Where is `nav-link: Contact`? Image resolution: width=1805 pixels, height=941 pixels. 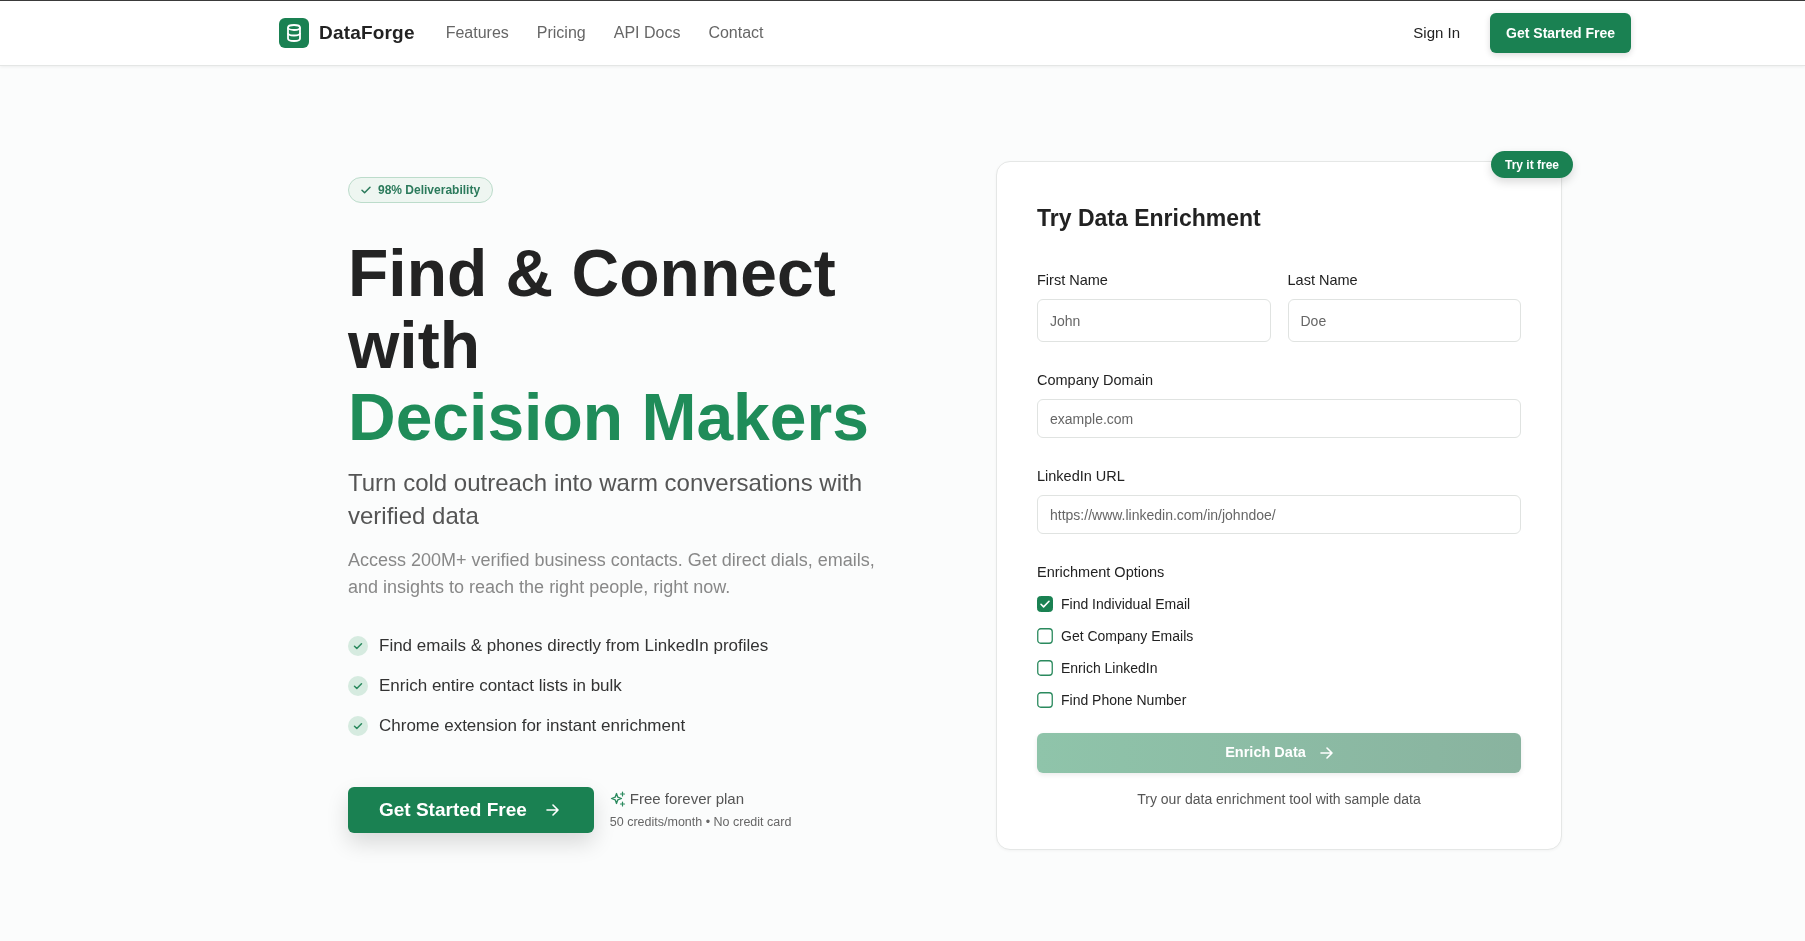 nav-link: Contact is located at coordinates (736, 33).